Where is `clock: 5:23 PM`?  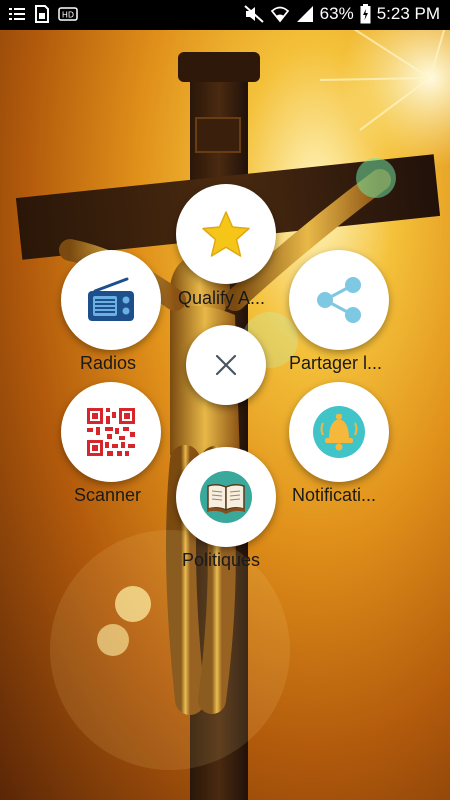 clock: 5:23 PM is located at coordinates (408, 13).